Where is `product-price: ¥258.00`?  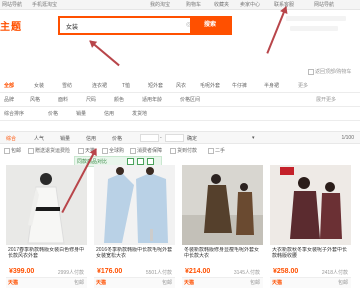 product-price: ¥258.00 is located at coordinates (286, 271).